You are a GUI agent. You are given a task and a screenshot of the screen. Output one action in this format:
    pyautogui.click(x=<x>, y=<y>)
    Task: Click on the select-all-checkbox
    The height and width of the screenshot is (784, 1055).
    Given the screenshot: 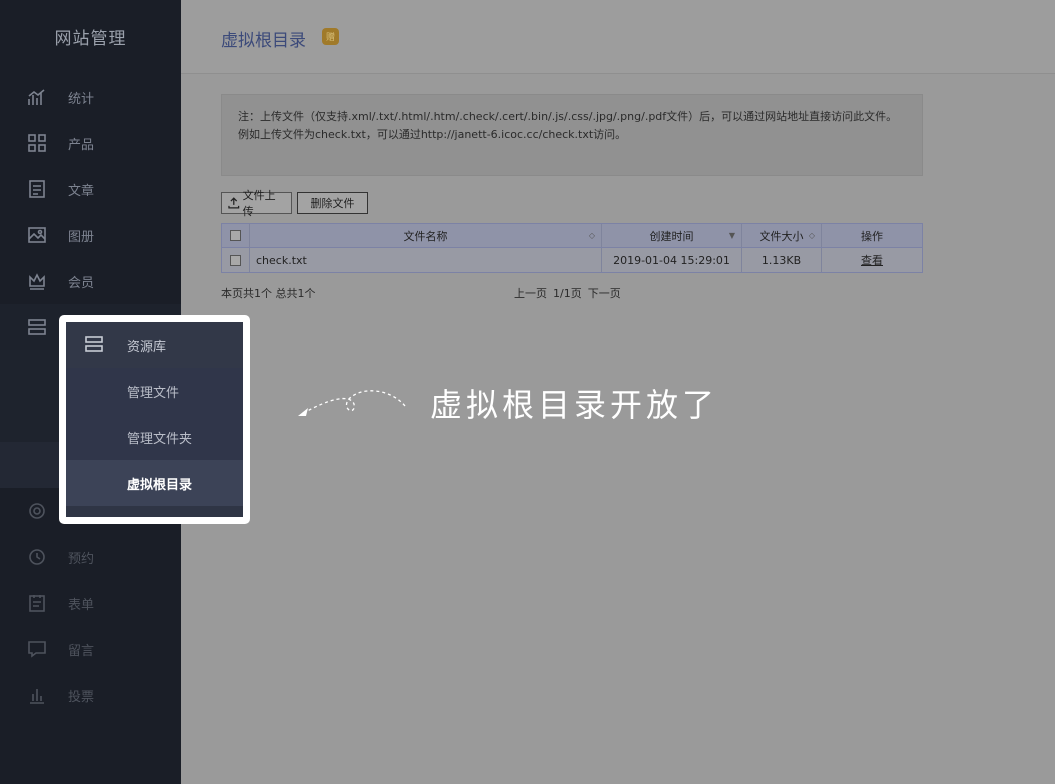 What is the action you would take?
    pyautogui.click(x=235, y=235)
    